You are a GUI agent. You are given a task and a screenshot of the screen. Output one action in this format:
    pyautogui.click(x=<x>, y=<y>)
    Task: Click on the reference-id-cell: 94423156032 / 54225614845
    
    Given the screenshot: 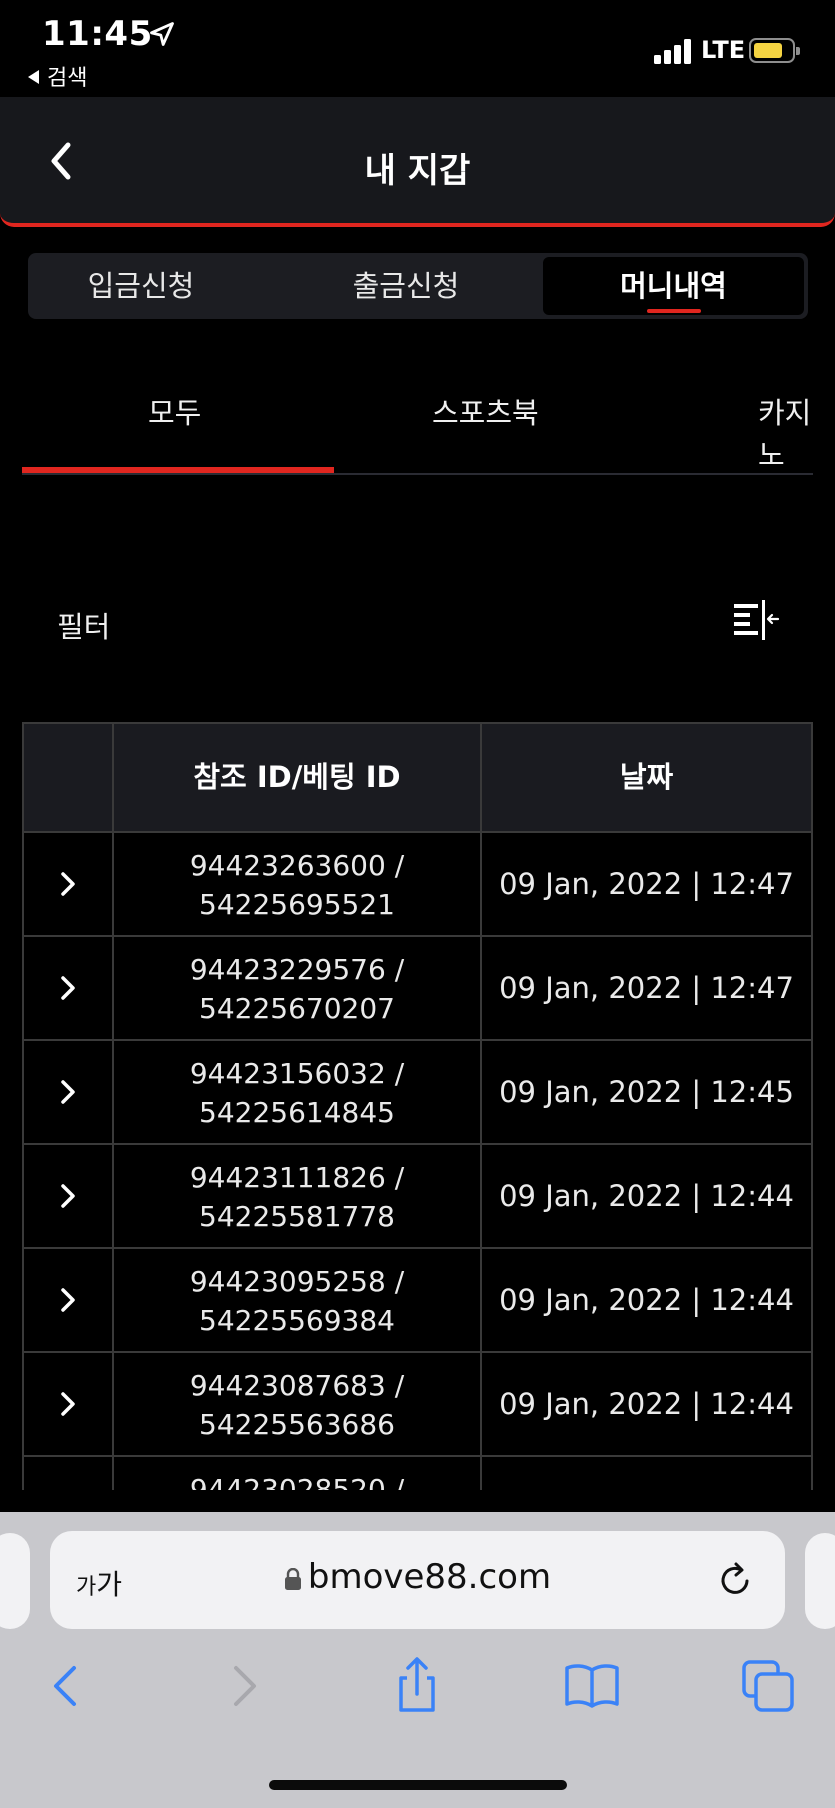 What is the action you would take?
    pyautogui.click(x=296, y=1092)
    